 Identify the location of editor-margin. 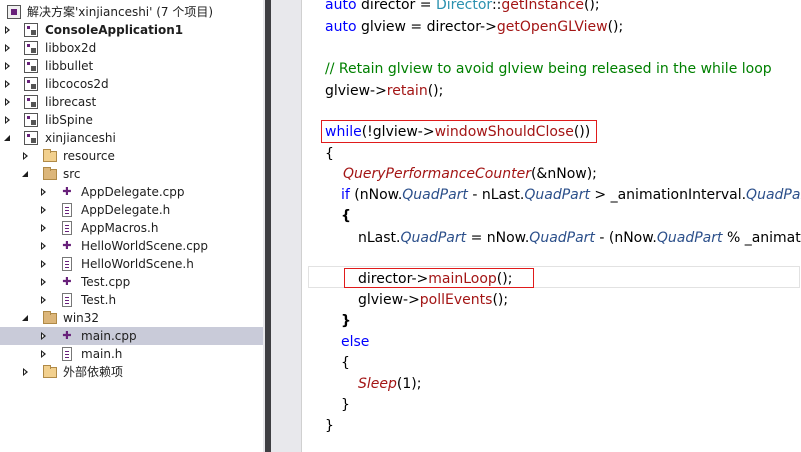
(287, 226).